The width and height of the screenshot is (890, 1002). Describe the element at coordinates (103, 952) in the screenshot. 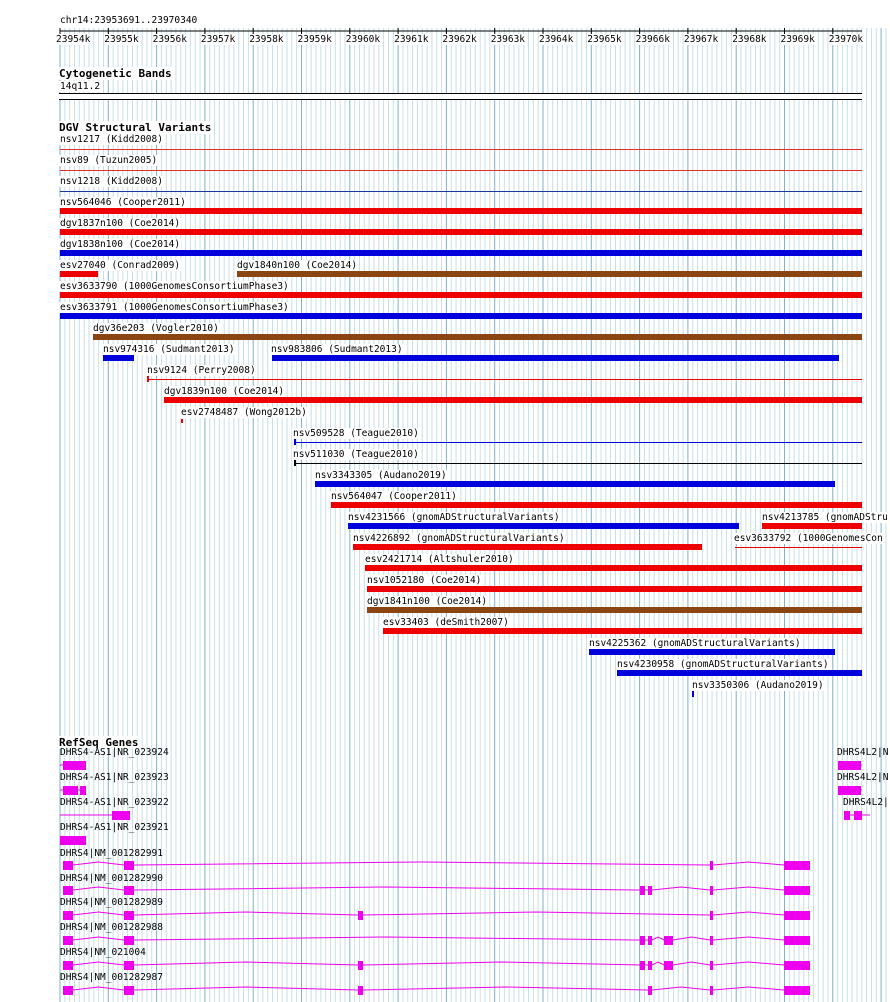

I see `gene-label: DHRS4|NM_021004` at that location.